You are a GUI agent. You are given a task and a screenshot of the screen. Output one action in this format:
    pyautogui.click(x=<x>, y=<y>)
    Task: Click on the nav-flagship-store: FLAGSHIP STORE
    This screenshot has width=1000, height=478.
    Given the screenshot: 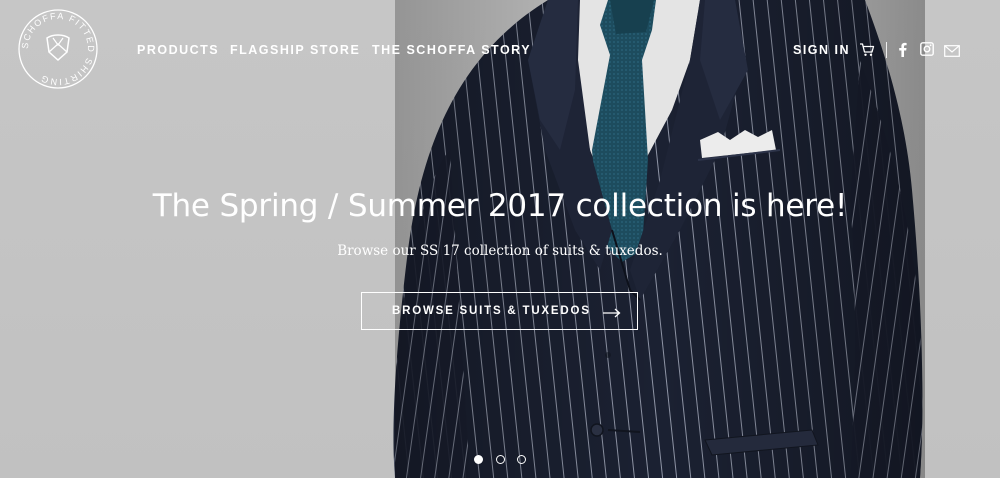 What is the action you would take?
    pyautogui.click(x=295, y=50)
    